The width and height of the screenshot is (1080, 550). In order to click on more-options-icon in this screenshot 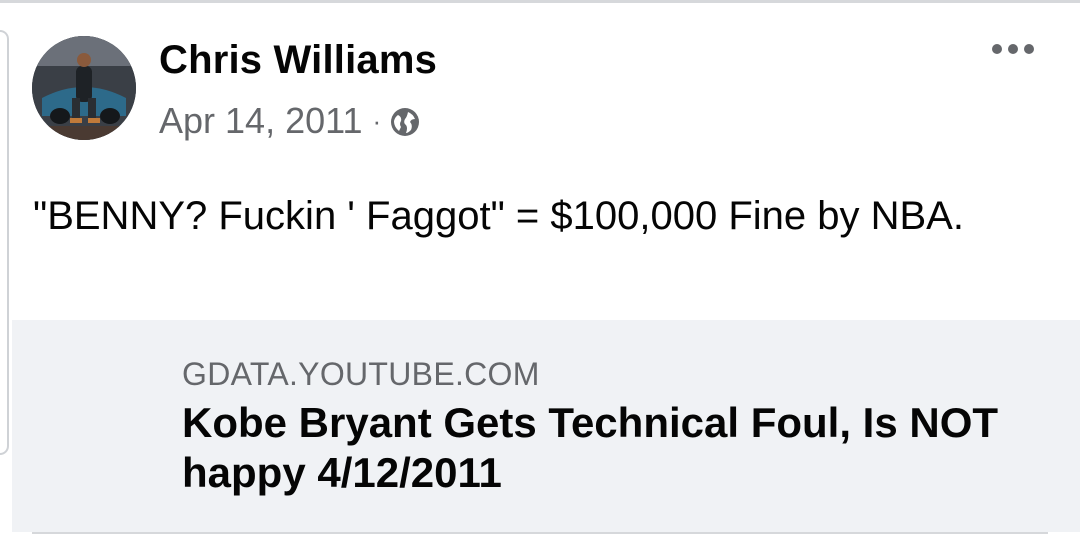, I will do `click(1013, 49)`.